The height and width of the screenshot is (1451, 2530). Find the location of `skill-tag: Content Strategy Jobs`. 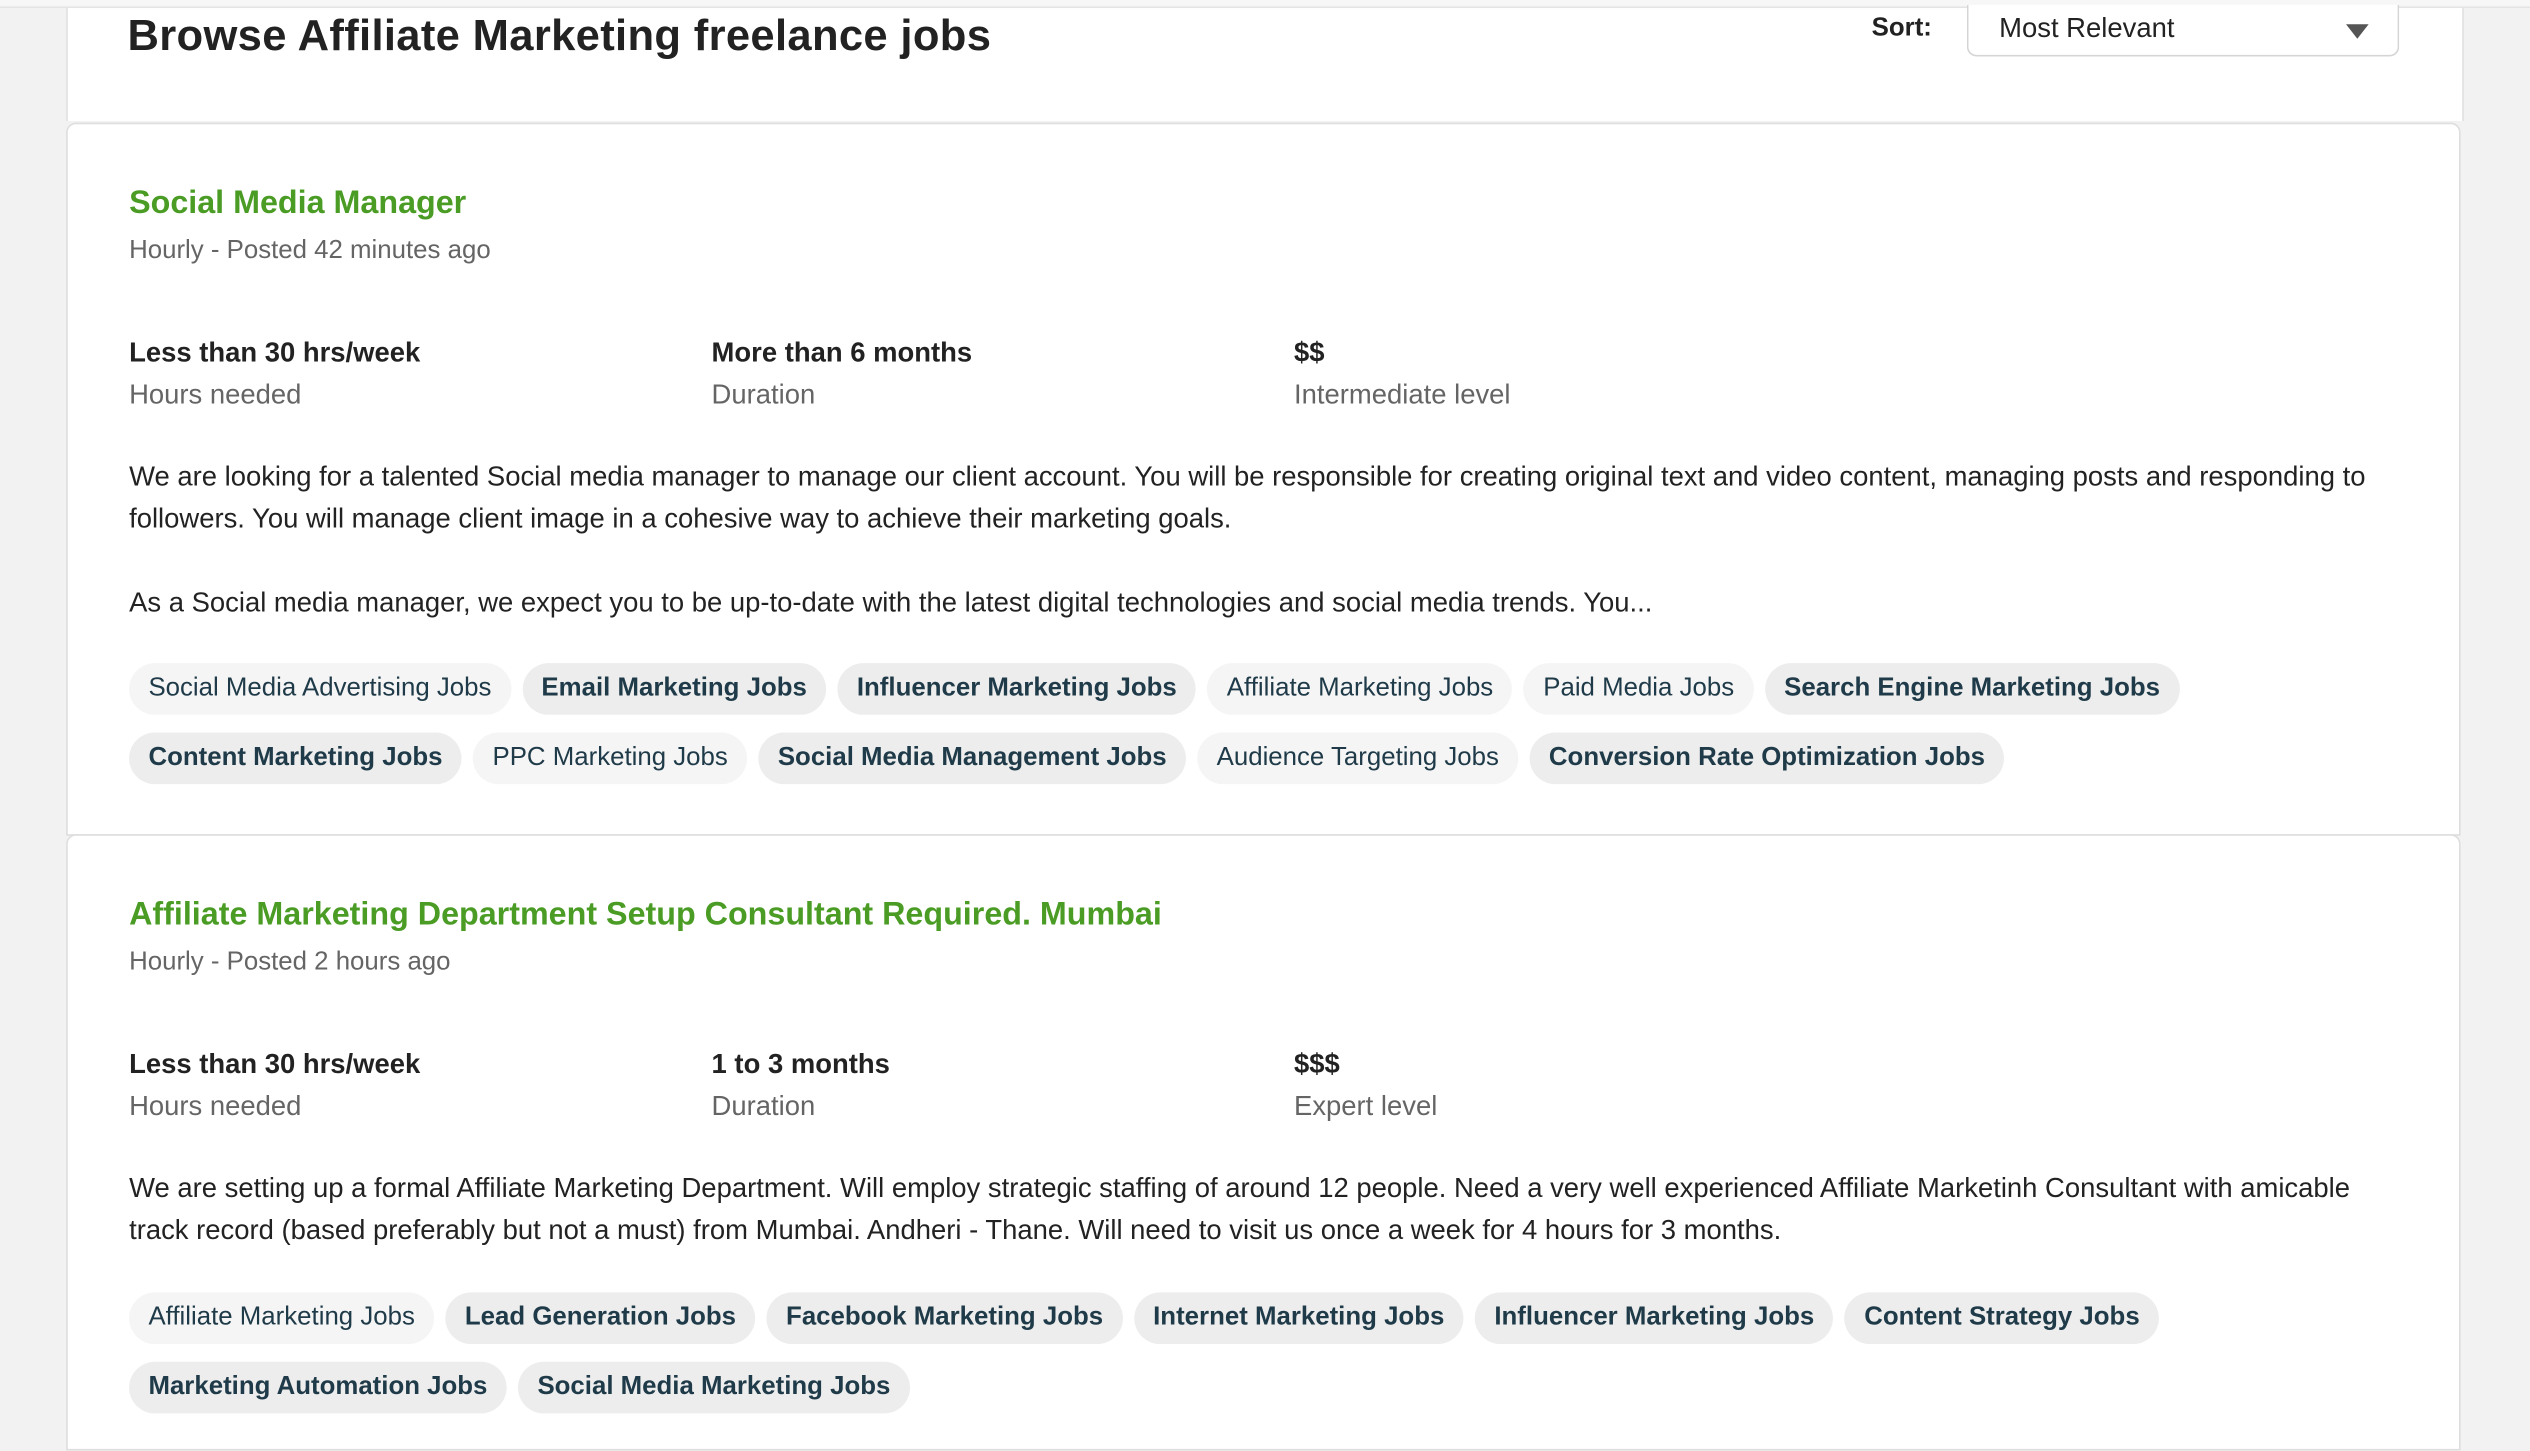

skill-tag: Content Strategy Jobs is located at coordinates (2002, 1318).